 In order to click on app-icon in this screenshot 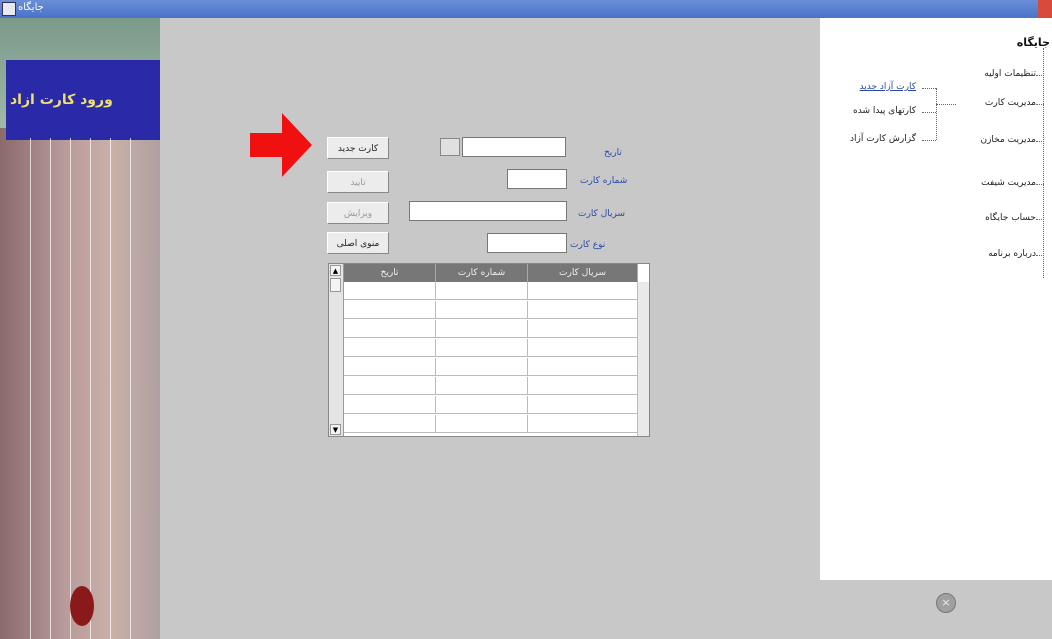, I will do `click(9, 9)`.